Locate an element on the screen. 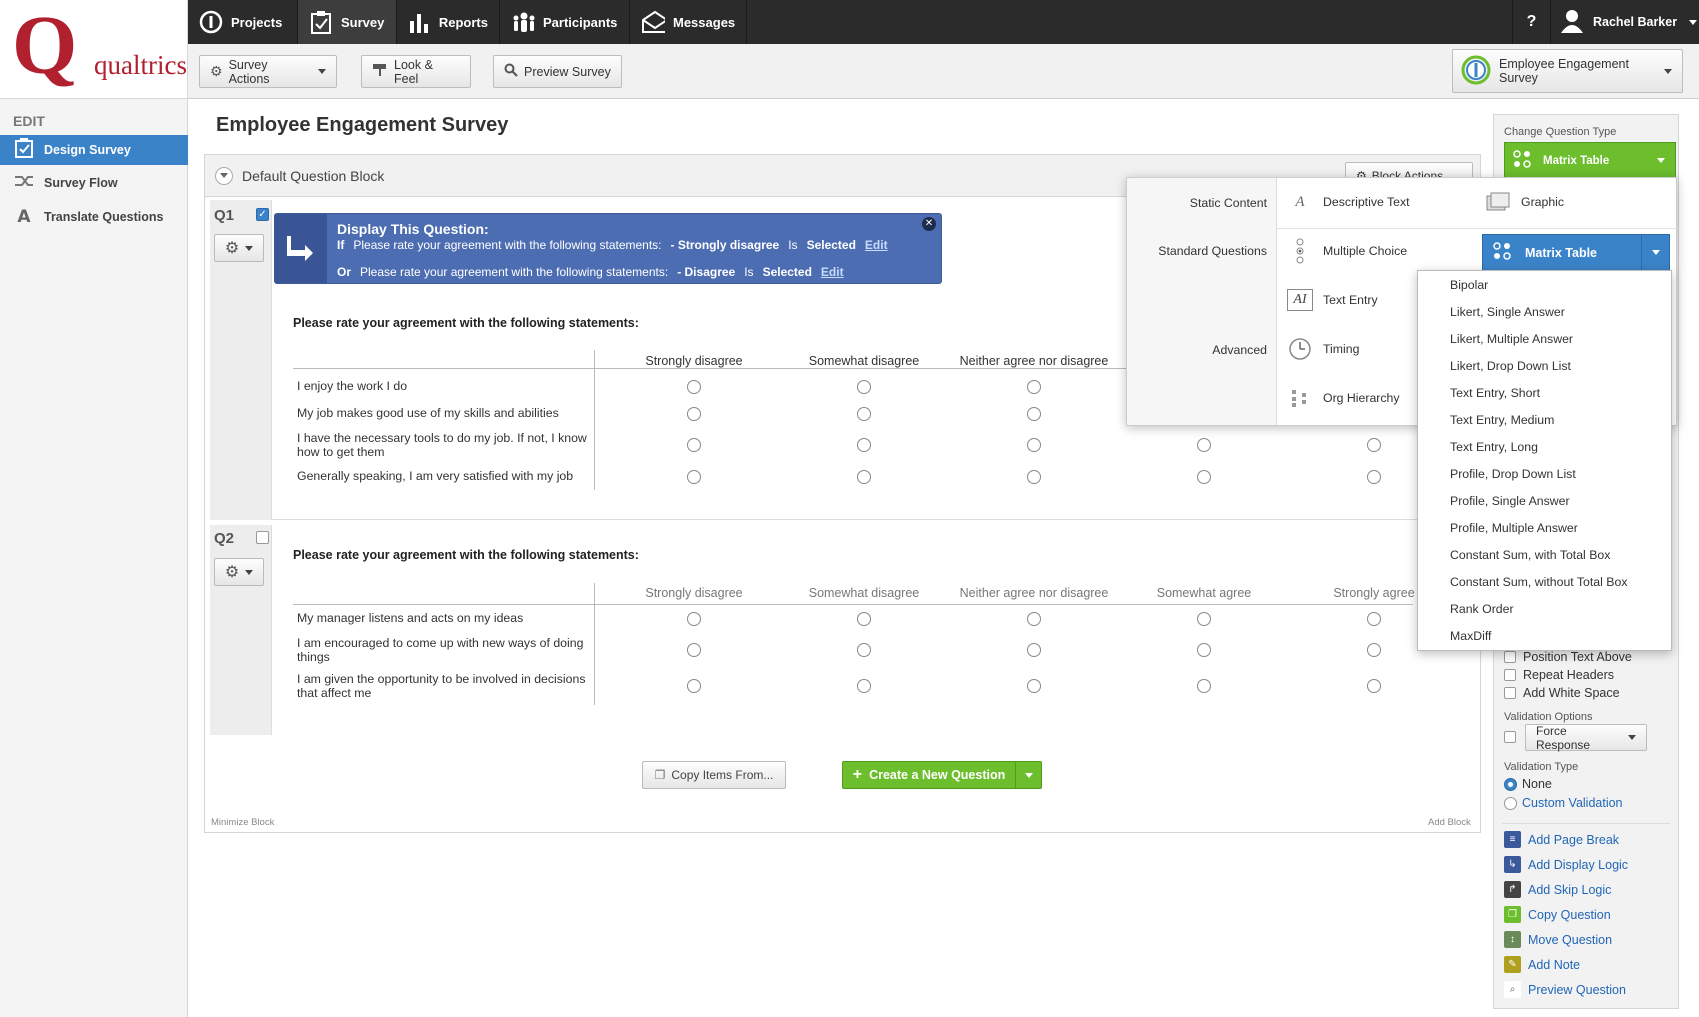 This screenshot has height=1017, width=1699. type-option-org-hierarchy: Org Hierarchy is located at coordinates (1343, 398).